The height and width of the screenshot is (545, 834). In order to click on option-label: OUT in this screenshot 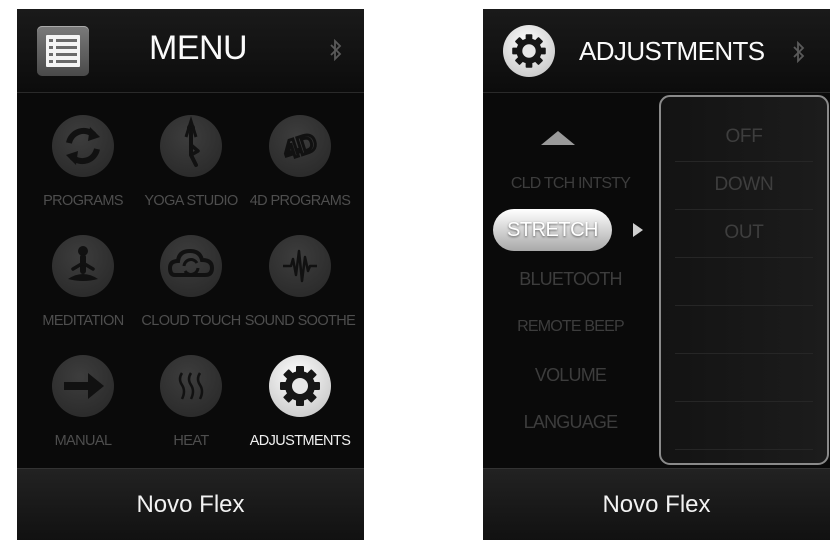, I will do `click(744, 232)`.